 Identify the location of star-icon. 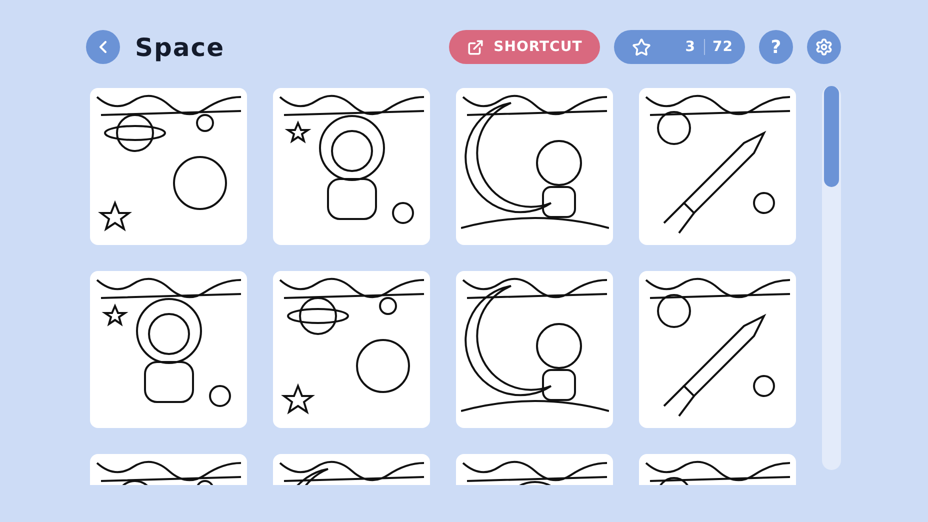
(642, 47).